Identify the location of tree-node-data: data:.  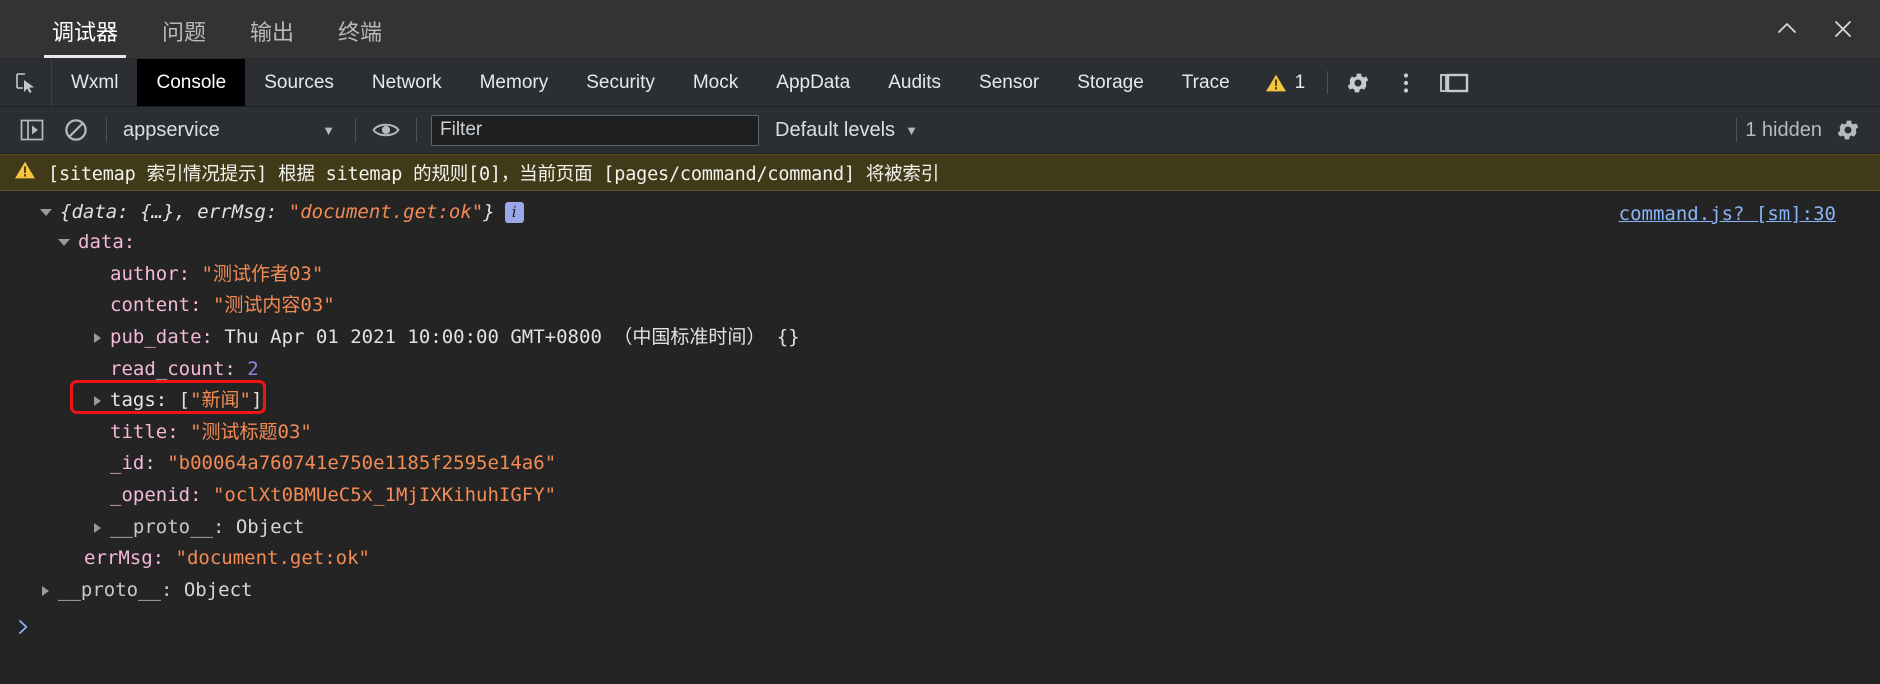
(940, 243).